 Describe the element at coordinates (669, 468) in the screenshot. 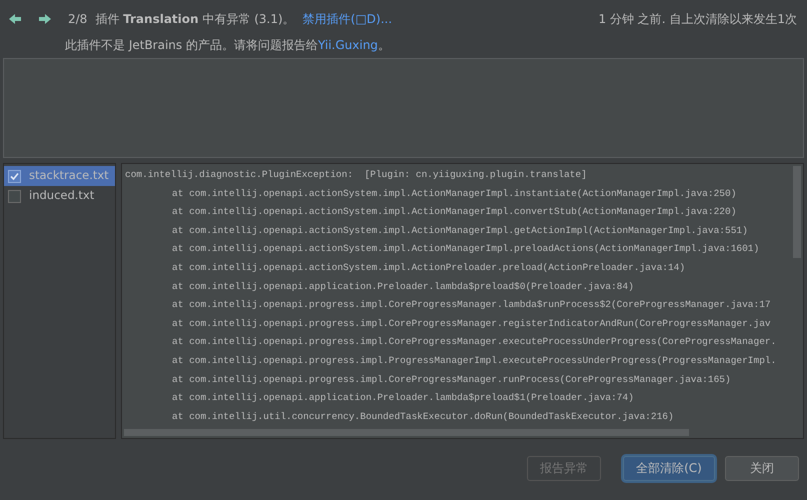

I see `dialog-button: 全部清除(C)` at that location.